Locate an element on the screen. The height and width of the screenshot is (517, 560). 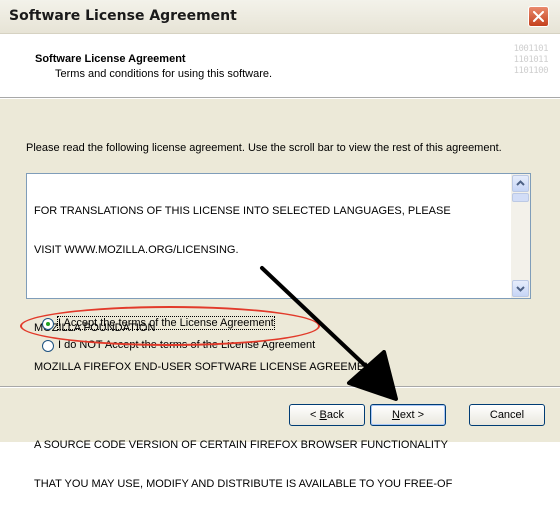
next-button: Next > is located at coordinates (408, 415).